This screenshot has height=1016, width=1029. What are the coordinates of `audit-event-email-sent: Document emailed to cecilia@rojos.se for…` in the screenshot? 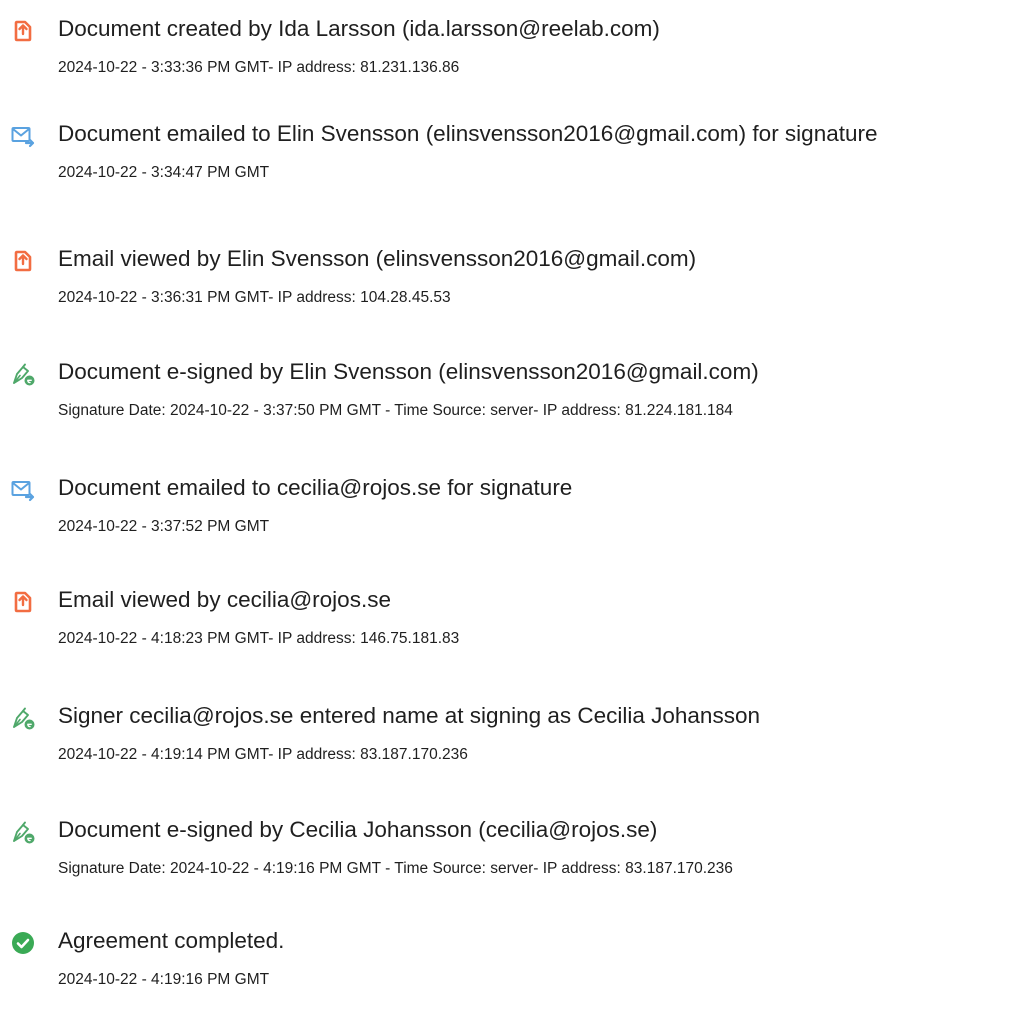 It's located at (514, 518).